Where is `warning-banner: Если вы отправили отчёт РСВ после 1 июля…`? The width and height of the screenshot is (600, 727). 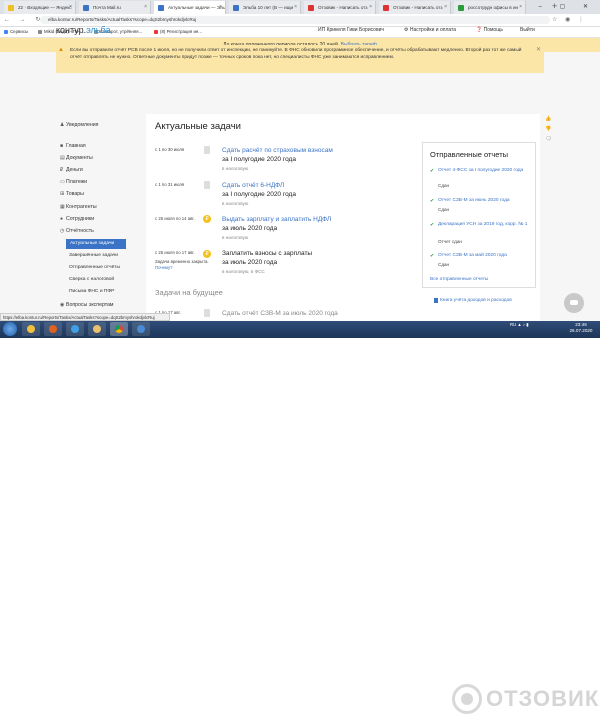
warning-banner: Если вы отправили отчёт РСВ после 1 июля… is located at coordinates (300, 59).